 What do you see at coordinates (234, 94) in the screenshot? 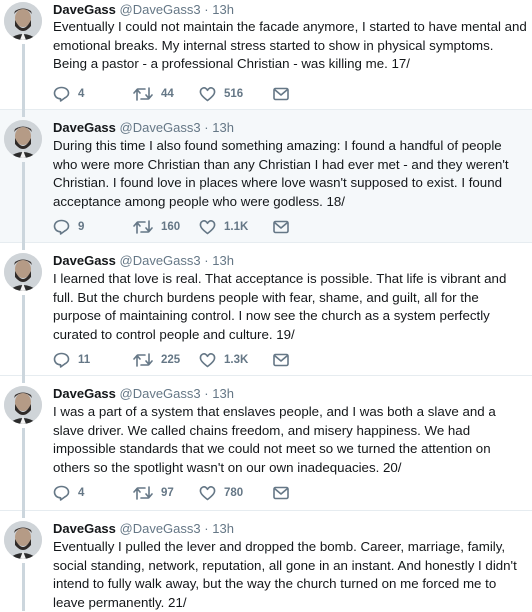
I see `like-count: 516` at bounding box center [234, 94].